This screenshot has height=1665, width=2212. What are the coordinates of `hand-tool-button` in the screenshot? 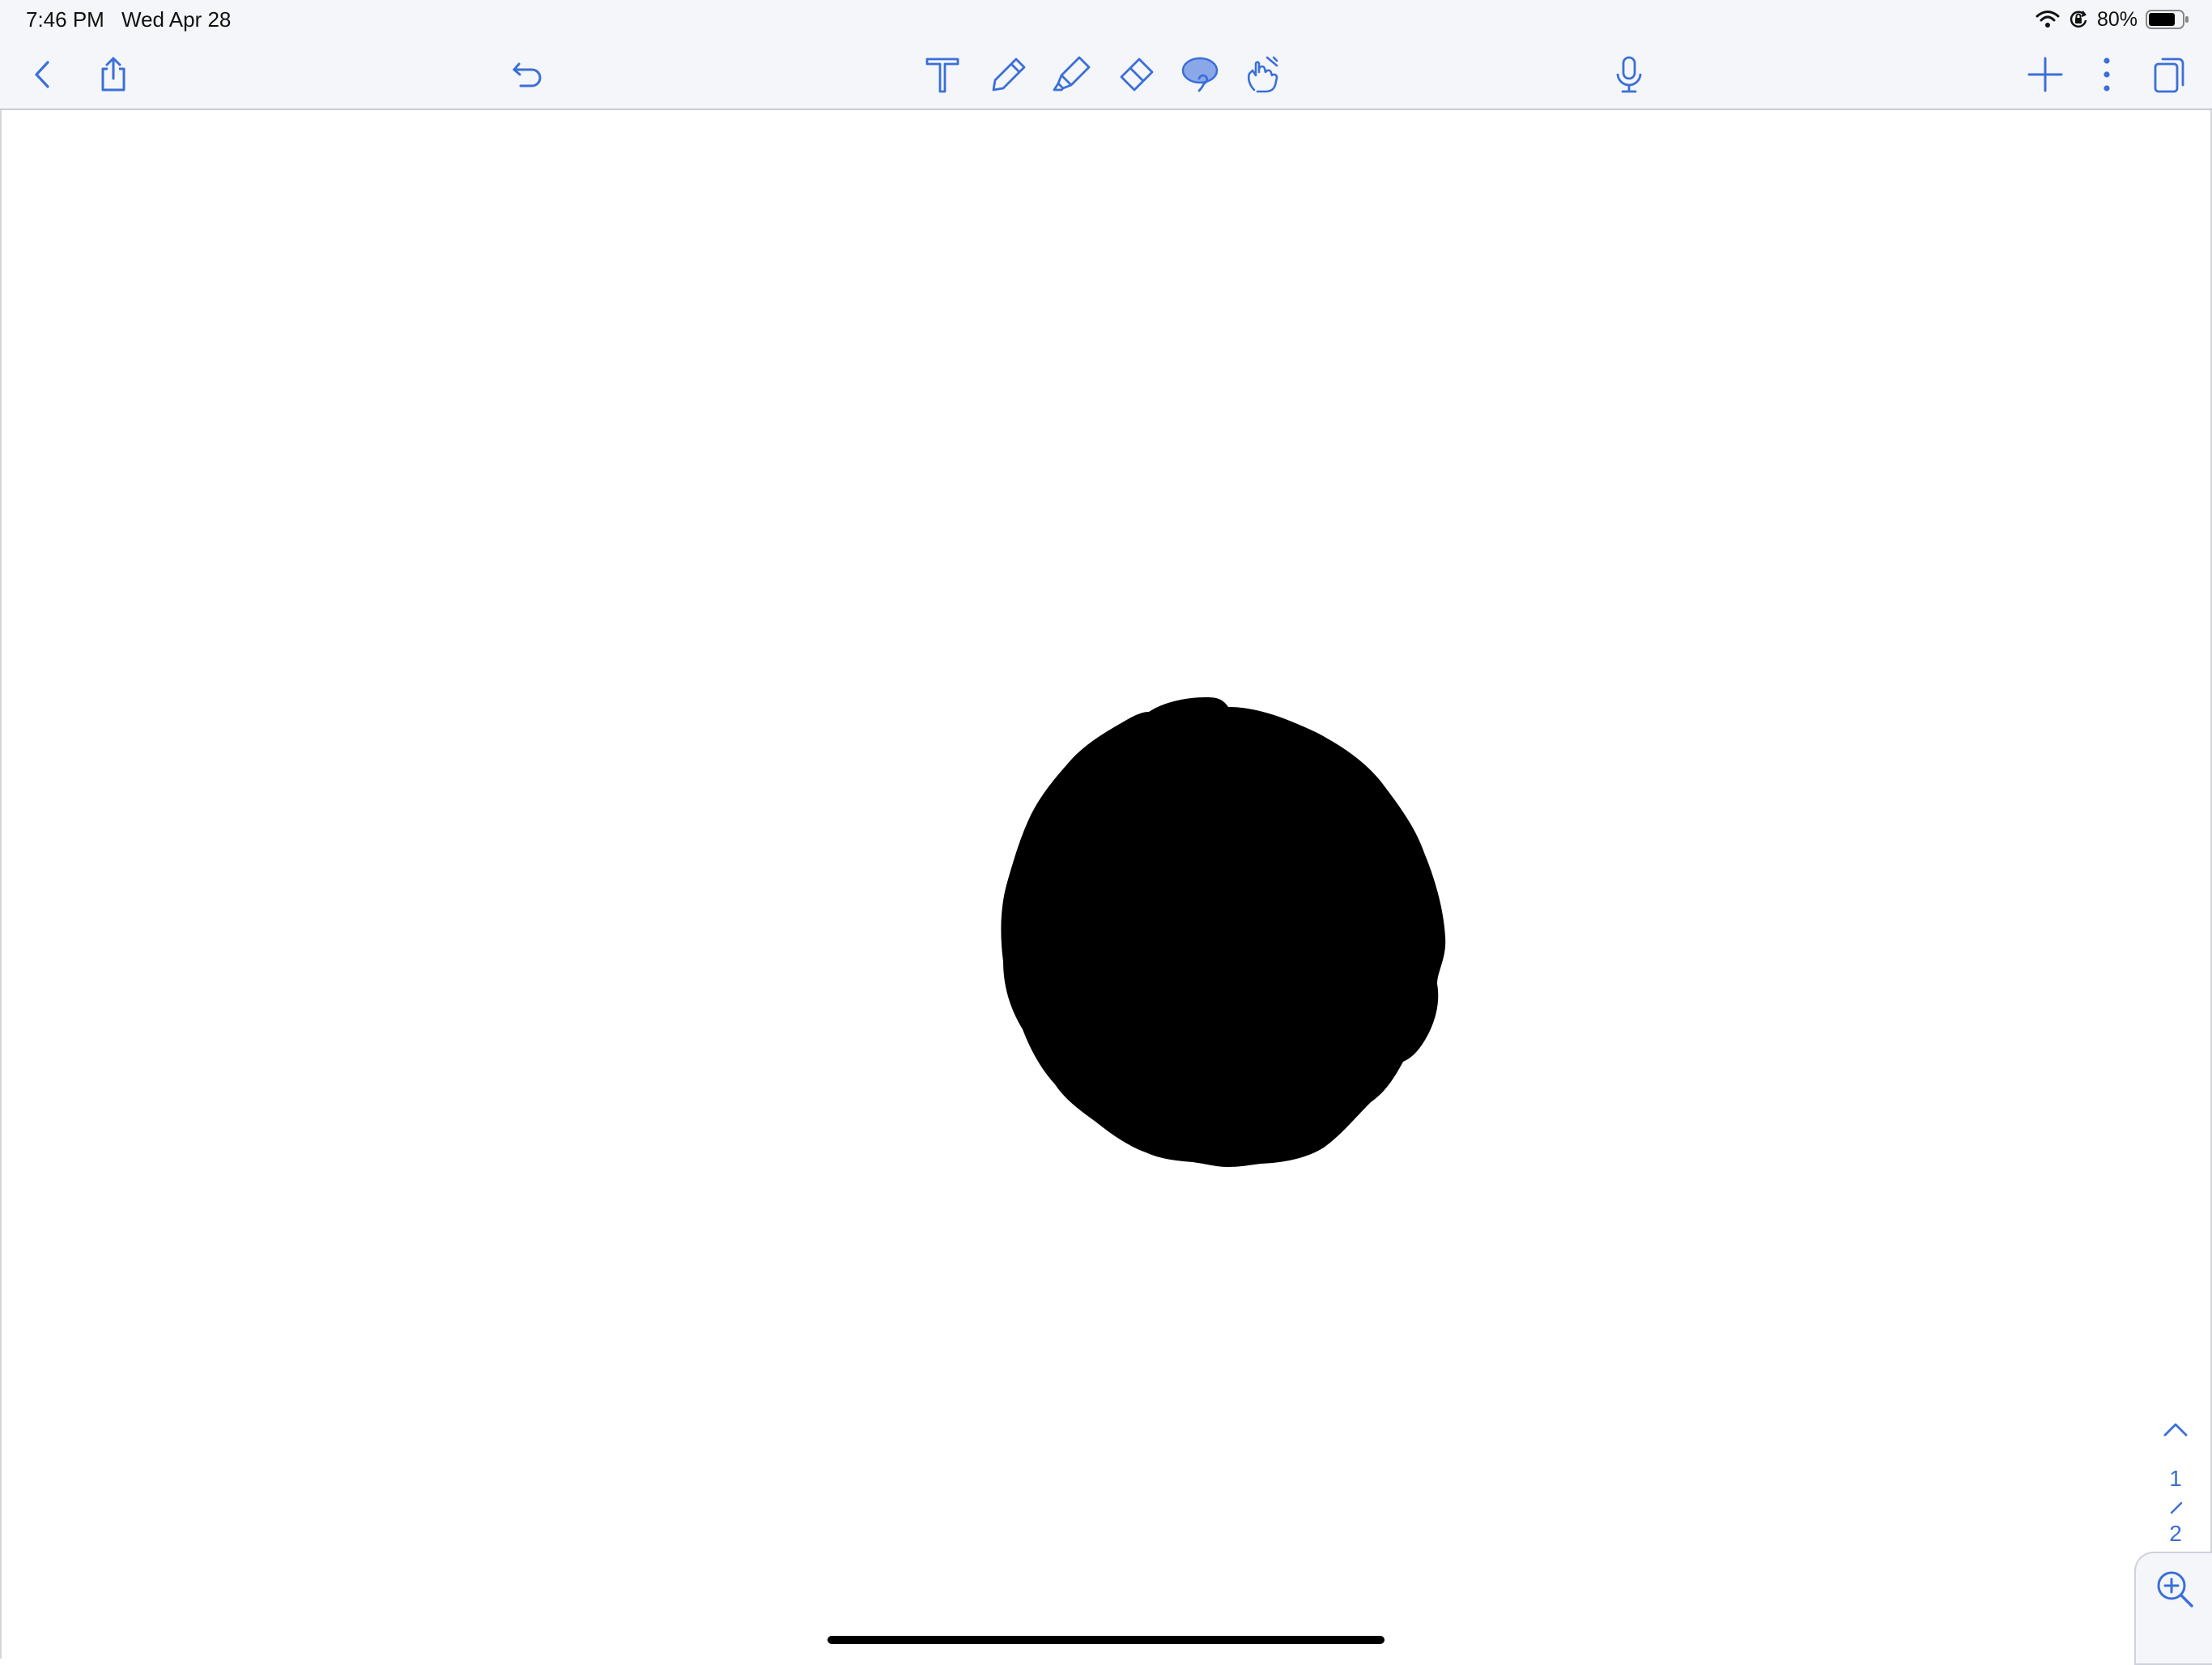 It's located at (1263, 74).